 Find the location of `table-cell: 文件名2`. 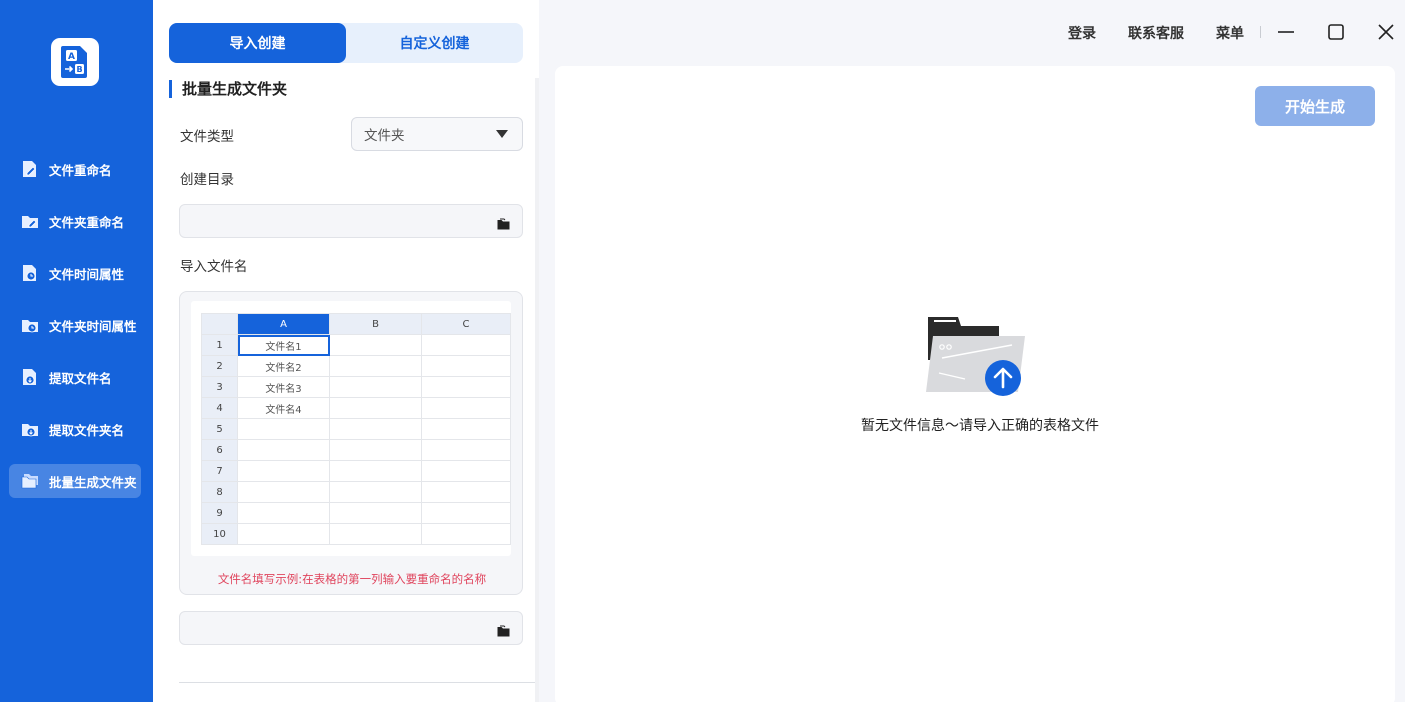

table-cell: 文件名2 is located at coordinates (283, 366).